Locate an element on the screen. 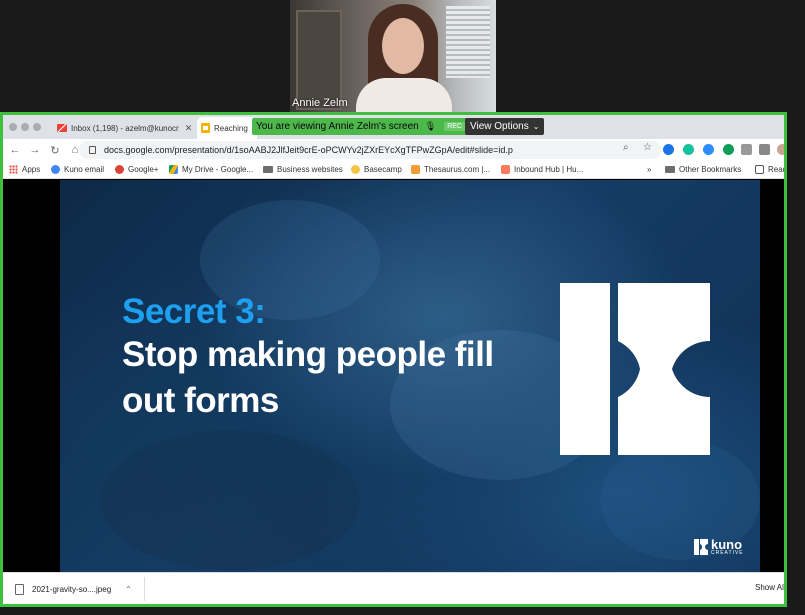 This screenshot has height=615, width=805. chevron-down-icon: ⌄ is located at coordinates (536, 126).